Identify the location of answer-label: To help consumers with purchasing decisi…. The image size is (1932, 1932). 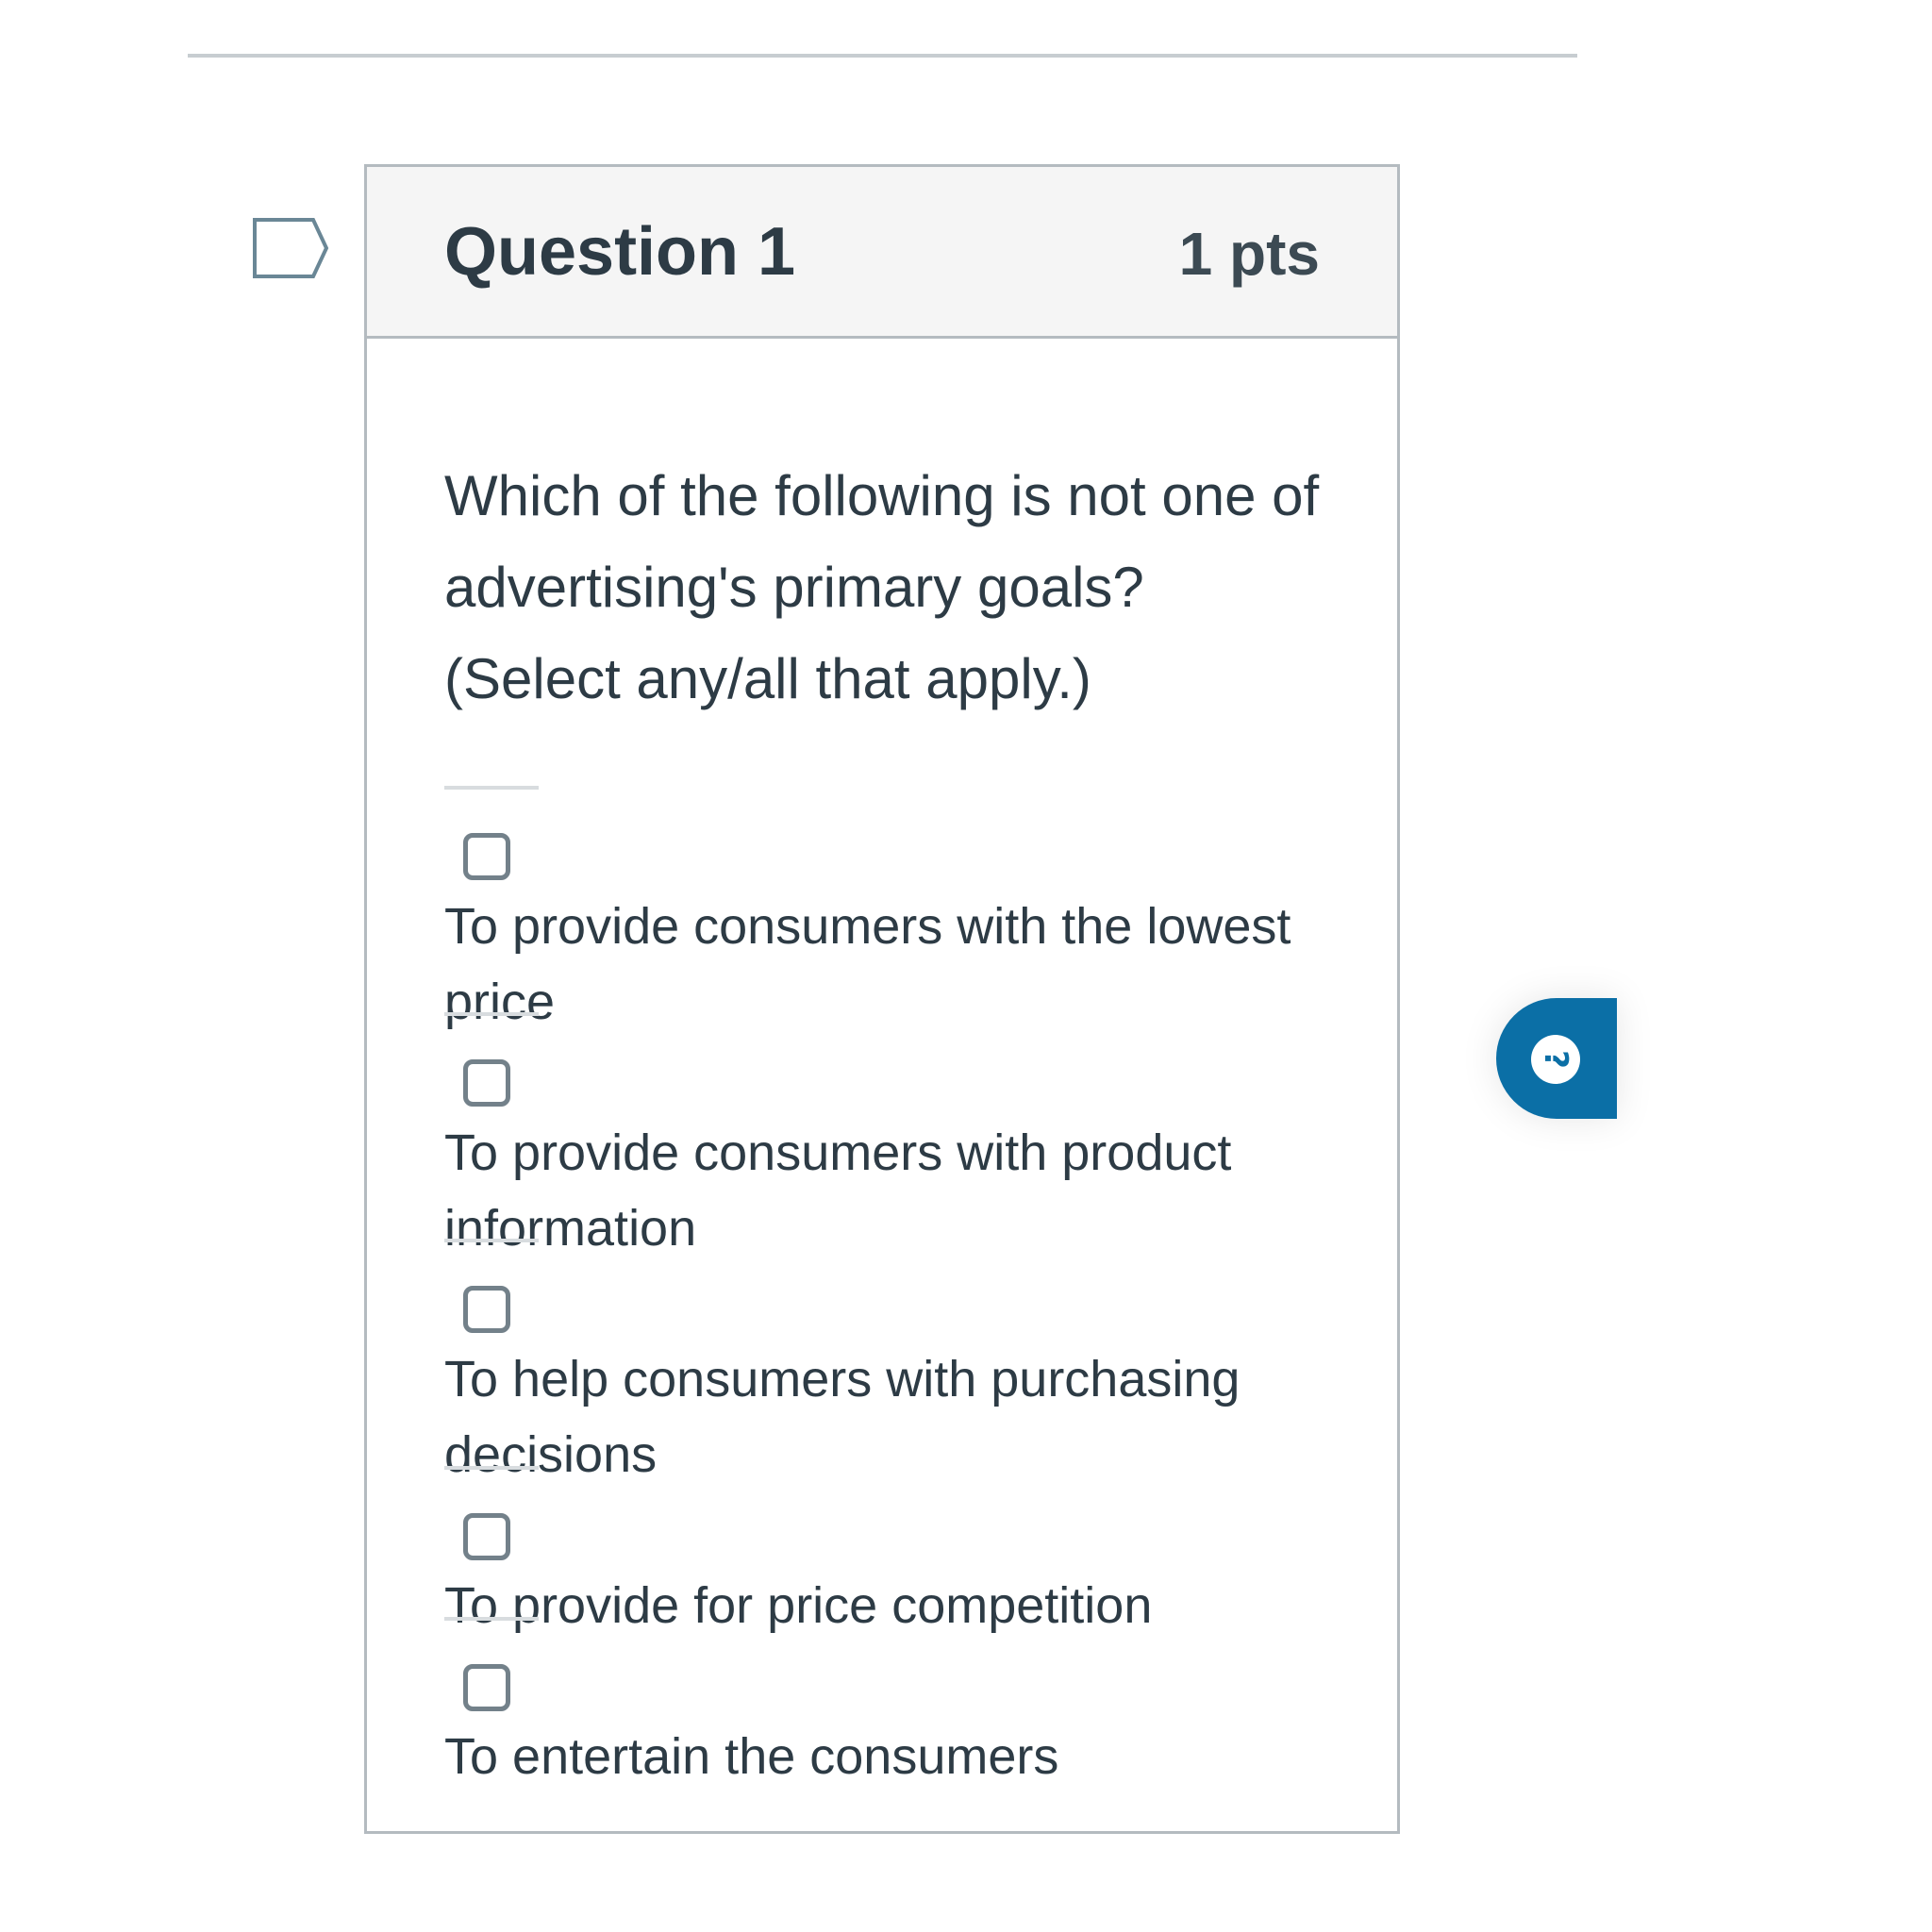
(843, 1417).